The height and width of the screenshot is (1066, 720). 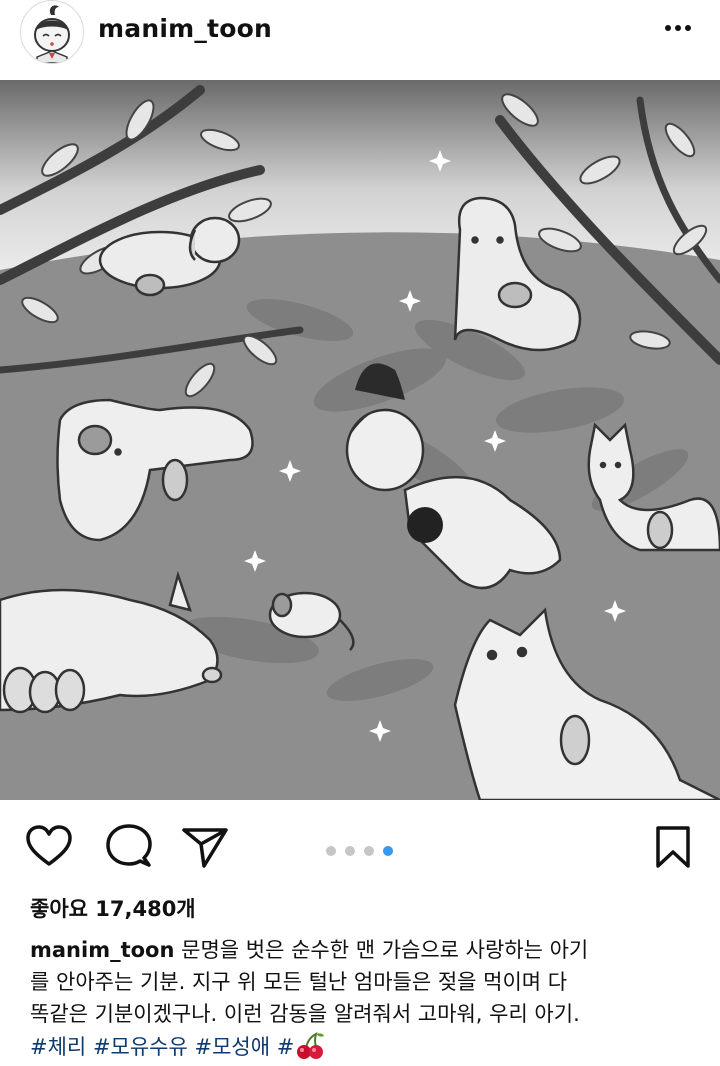 I want to click on hashtag-cherry: #체리, so click(x=58, y=1047).